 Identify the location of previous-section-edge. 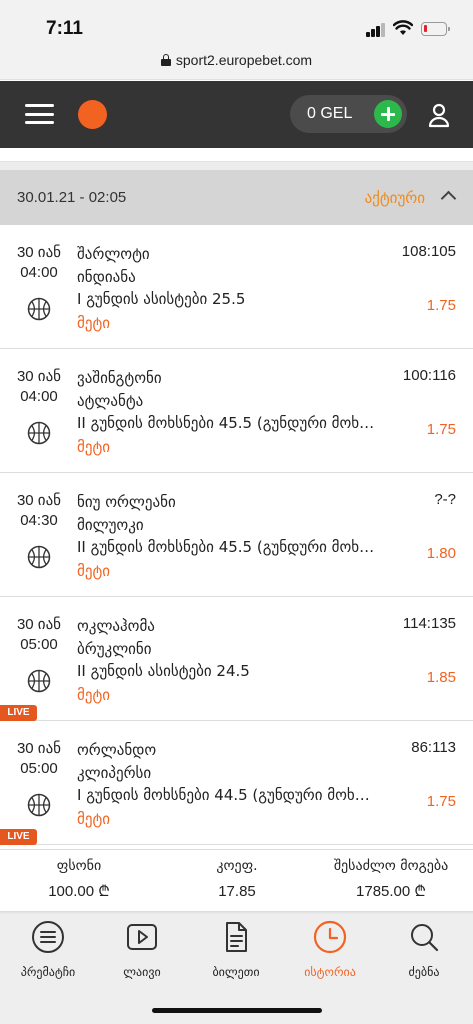
(236, 155).